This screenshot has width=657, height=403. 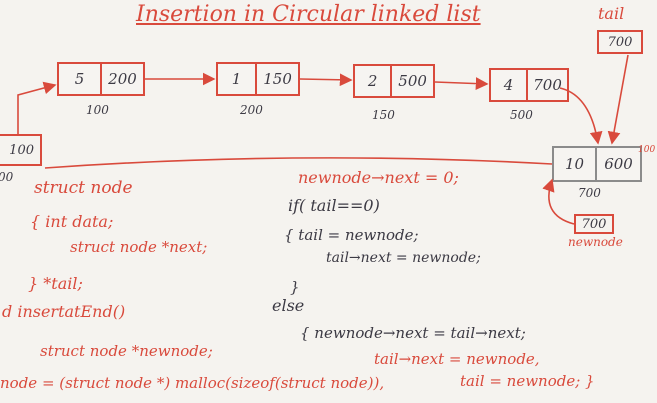 I want to click on code-right-line6: else, so click(x=288, y=305).